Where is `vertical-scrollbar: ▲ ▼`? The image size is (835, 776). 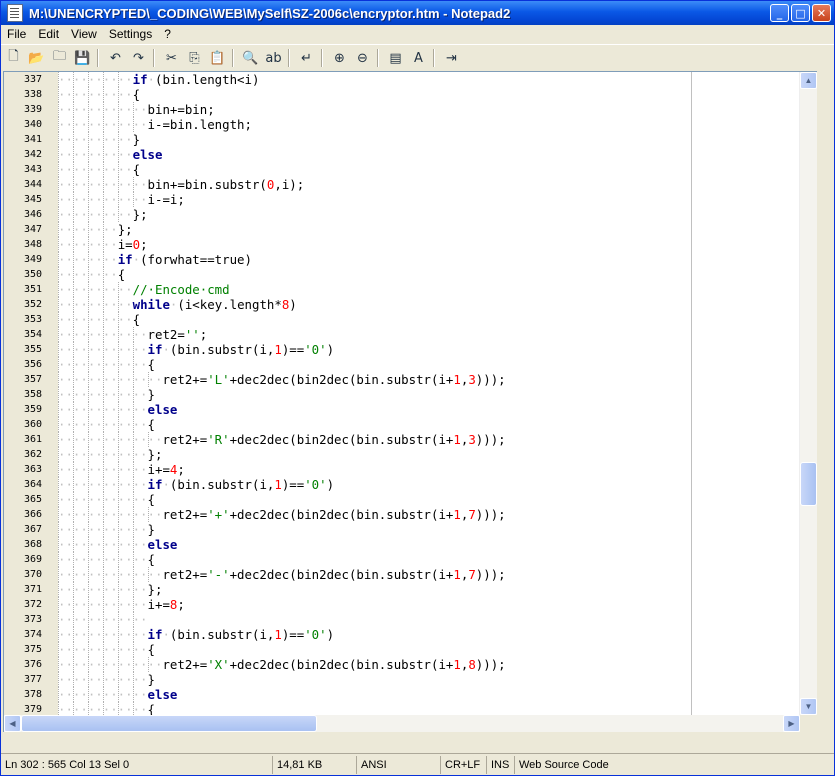
vertical-scrollbar: ▲ ▼ is located at coordinates (808, 393).